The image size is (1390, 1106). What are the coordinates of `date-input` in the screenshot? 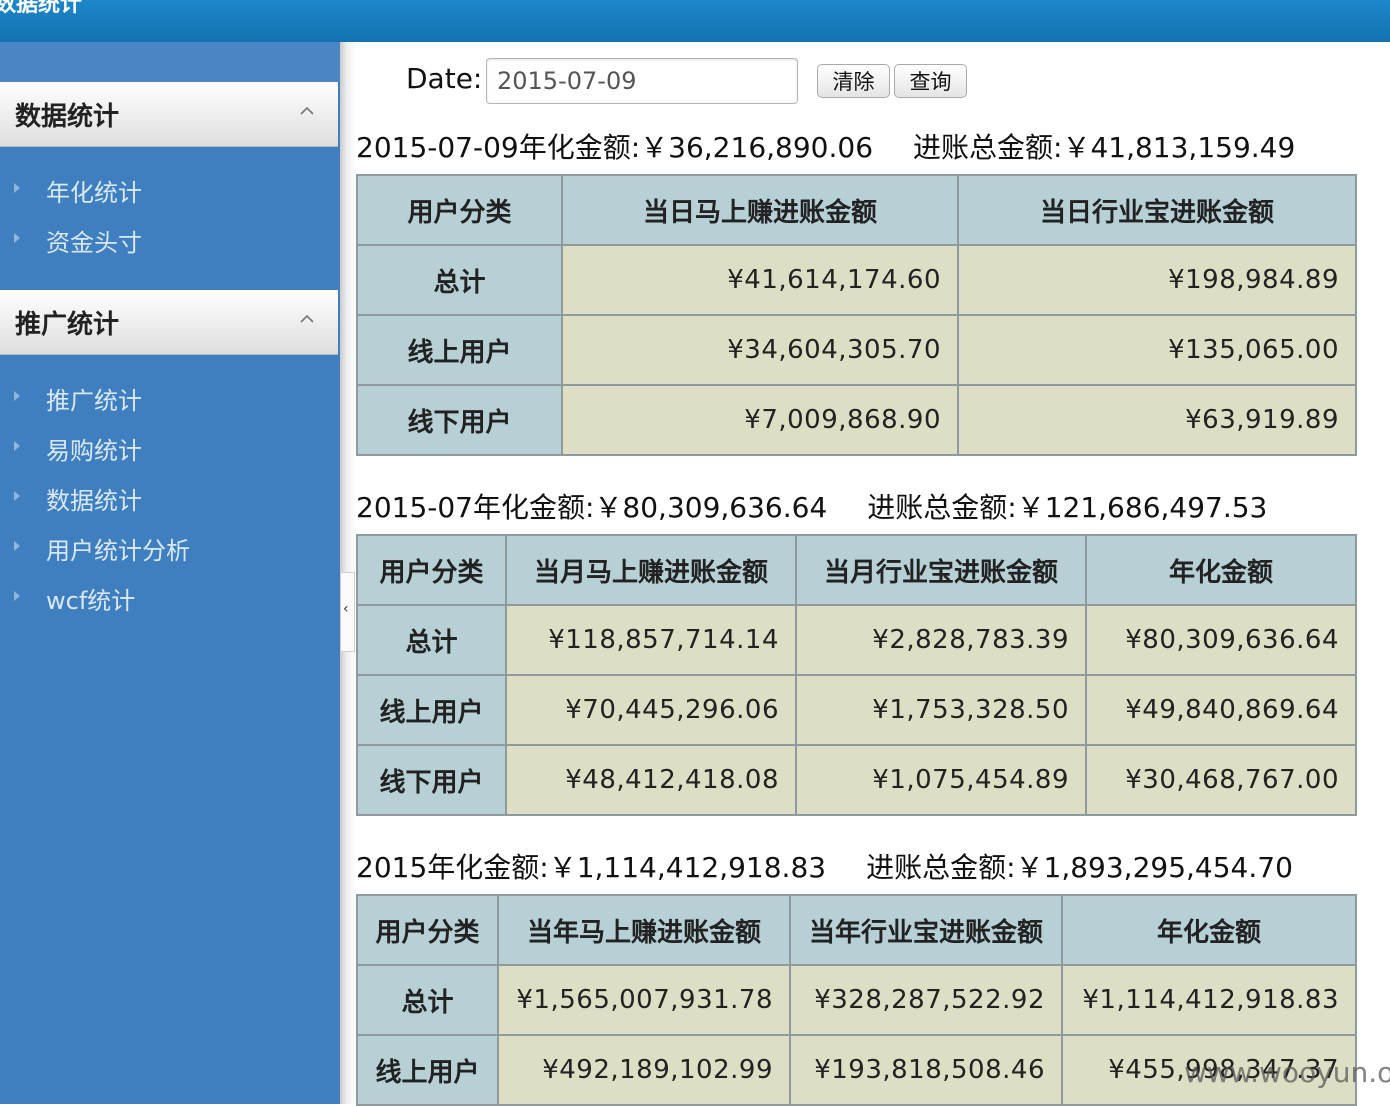 It's located at (642, 81).